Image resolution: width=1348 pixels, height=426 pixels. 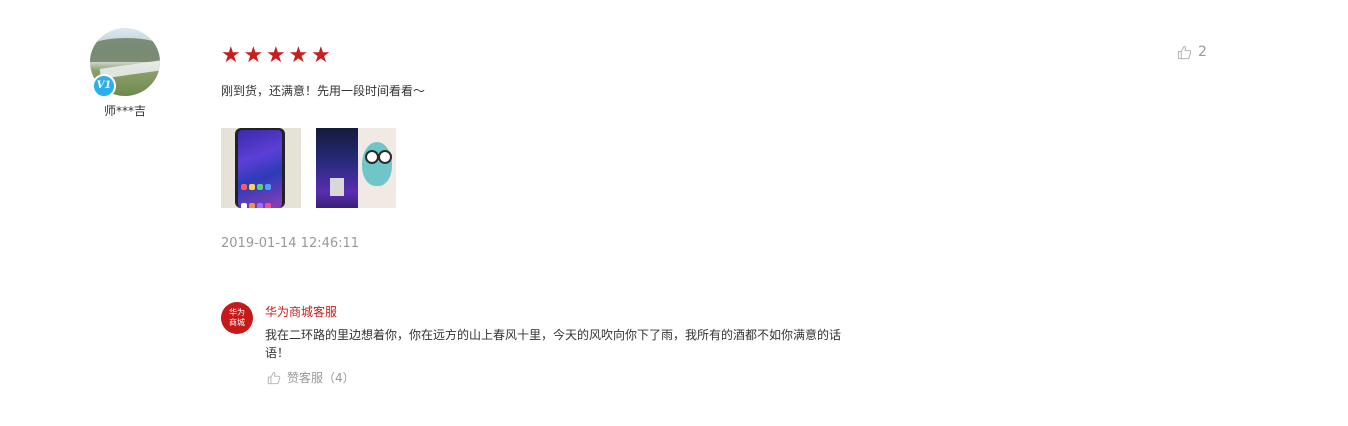 What do you see at coordinates (261, 168) in the screenshot?
I see `review-image-phone-front` at bounding box center [261, 168].